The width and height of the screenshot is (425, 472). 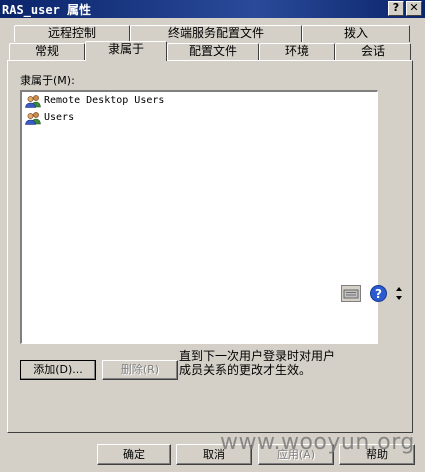 What do you see at coordinates (216, 33) in the screenshot?
I see `tab-terminal-services-profile: 终端服务配置文件` at bounding box center [216, 33].